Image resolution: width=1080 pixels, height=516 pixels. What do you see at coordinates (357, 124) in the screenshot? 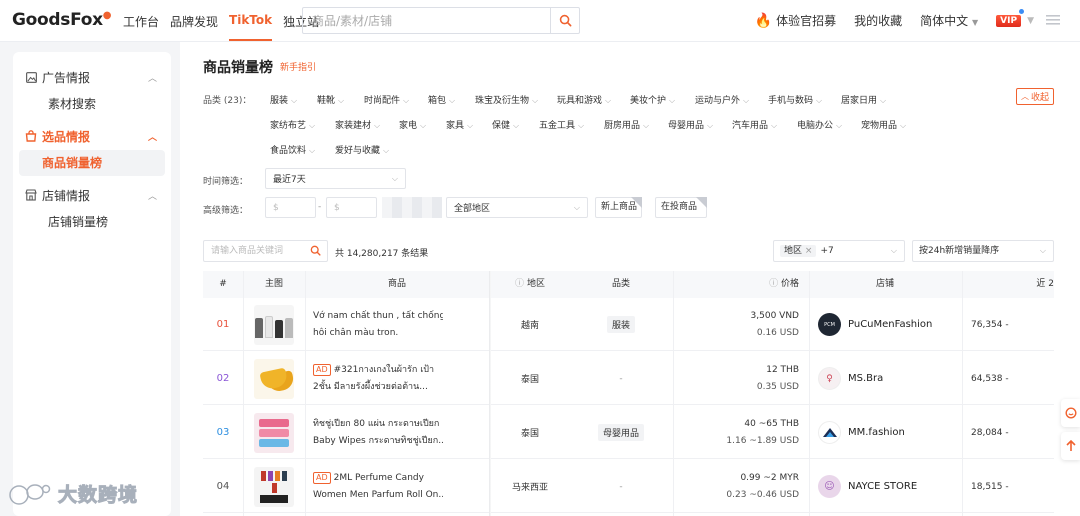
I see `category-chip: 家装建材 ⌵` at bounding box center [357, 124].